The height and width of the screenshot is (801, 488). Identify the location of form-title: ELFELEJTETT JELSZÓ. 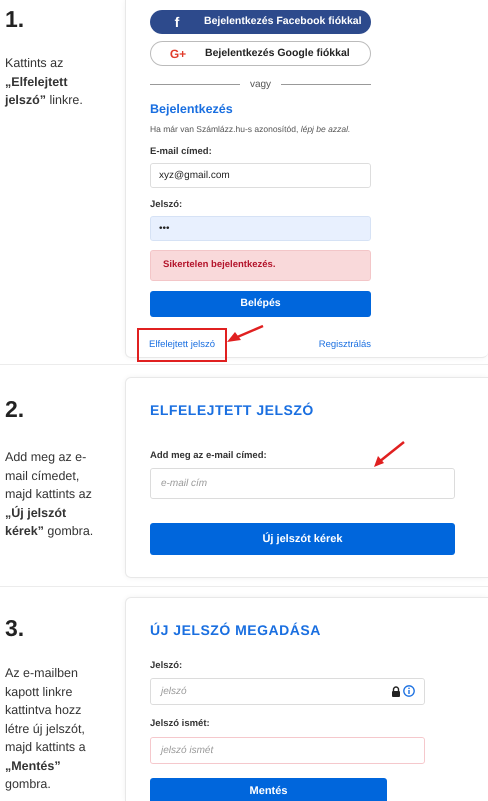
(232, 410).